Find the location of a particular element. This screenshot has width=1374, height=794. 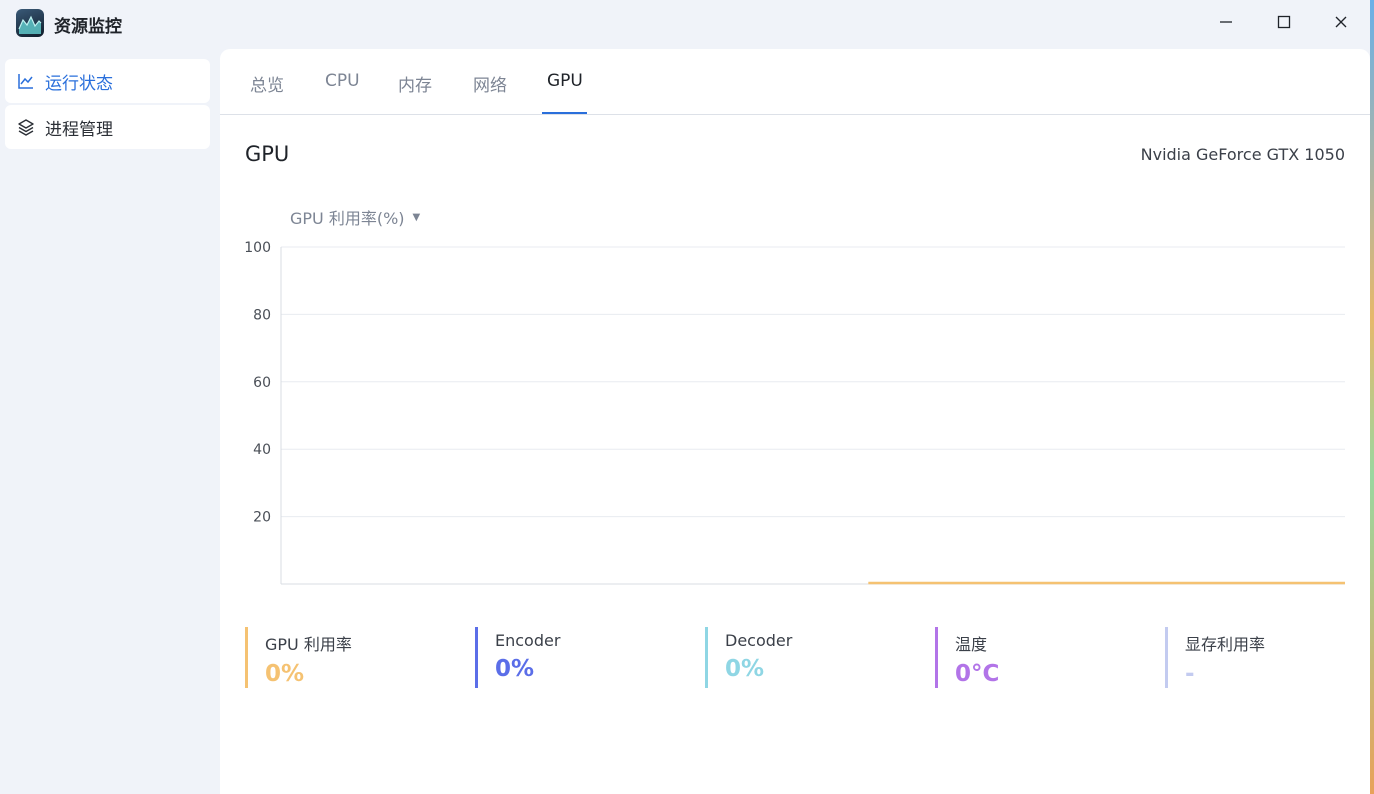

y-tick-label: 100 is located at coordinates (257, 248).